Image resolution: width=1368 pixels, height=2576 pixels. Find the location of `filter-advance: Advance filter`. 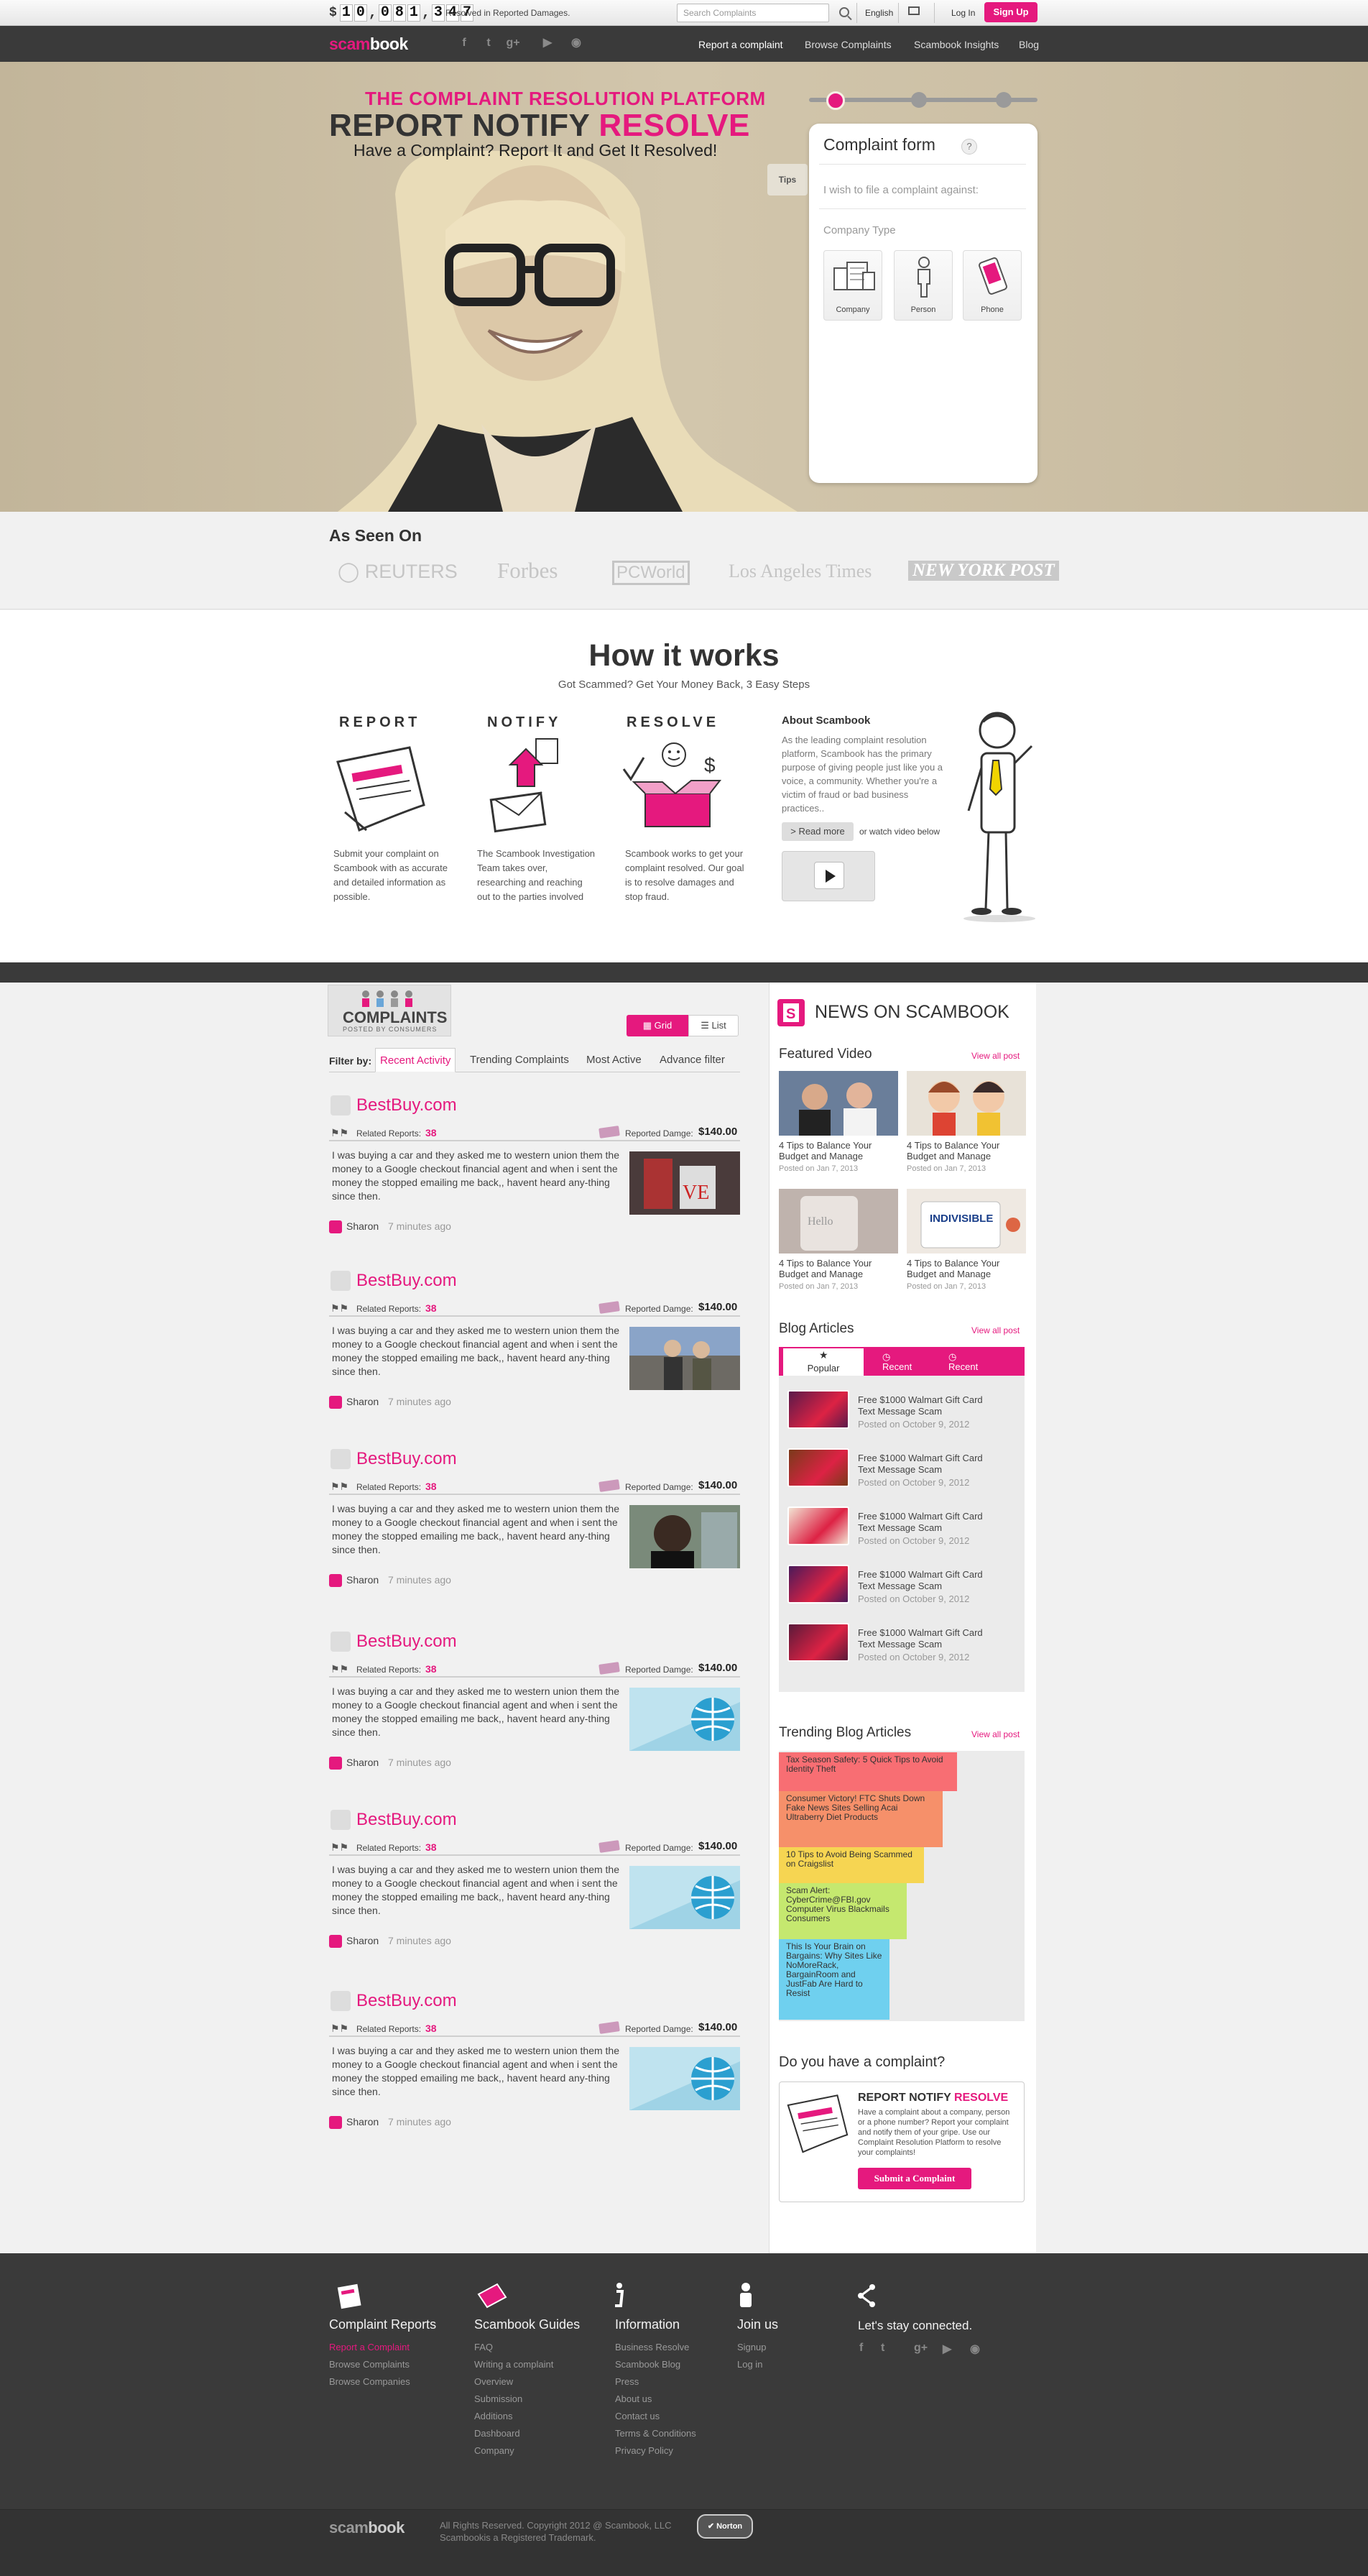

filter-advance: Advance filter is located at coordinates (692, 1060).